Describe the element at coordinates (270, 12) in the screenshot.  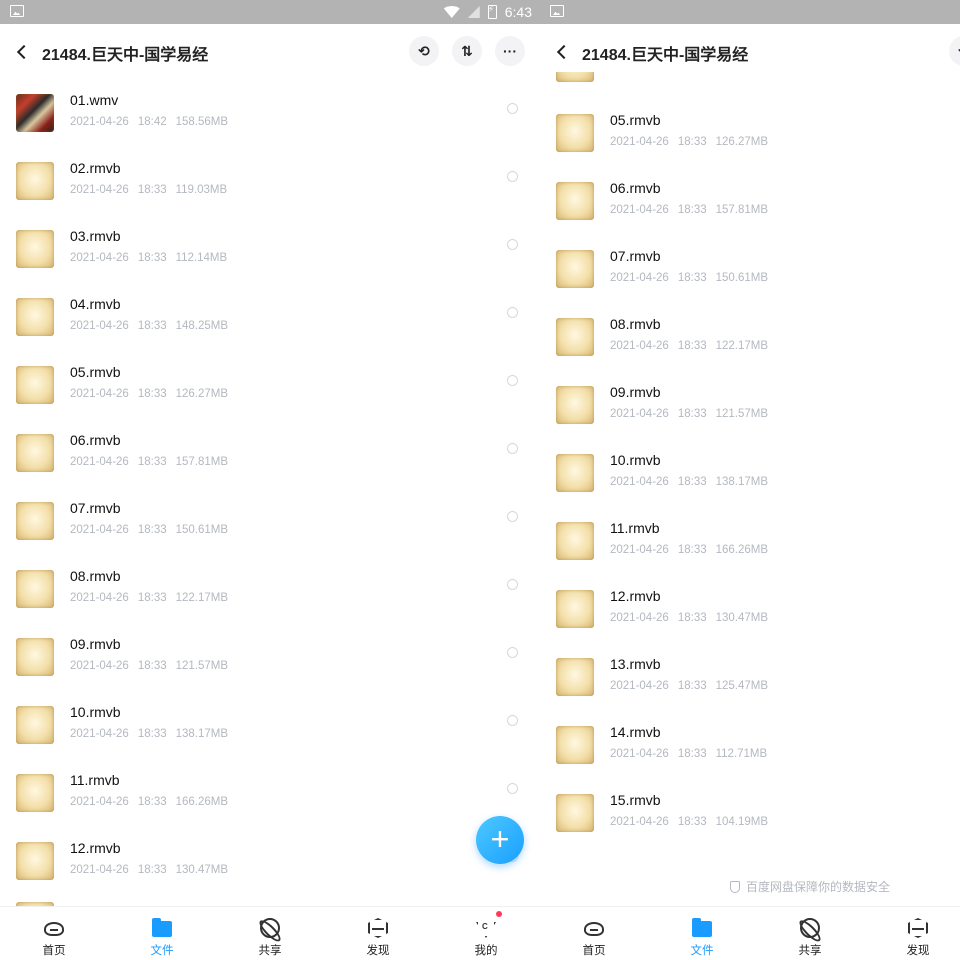
I see `status-bar: 6:43` at that location.